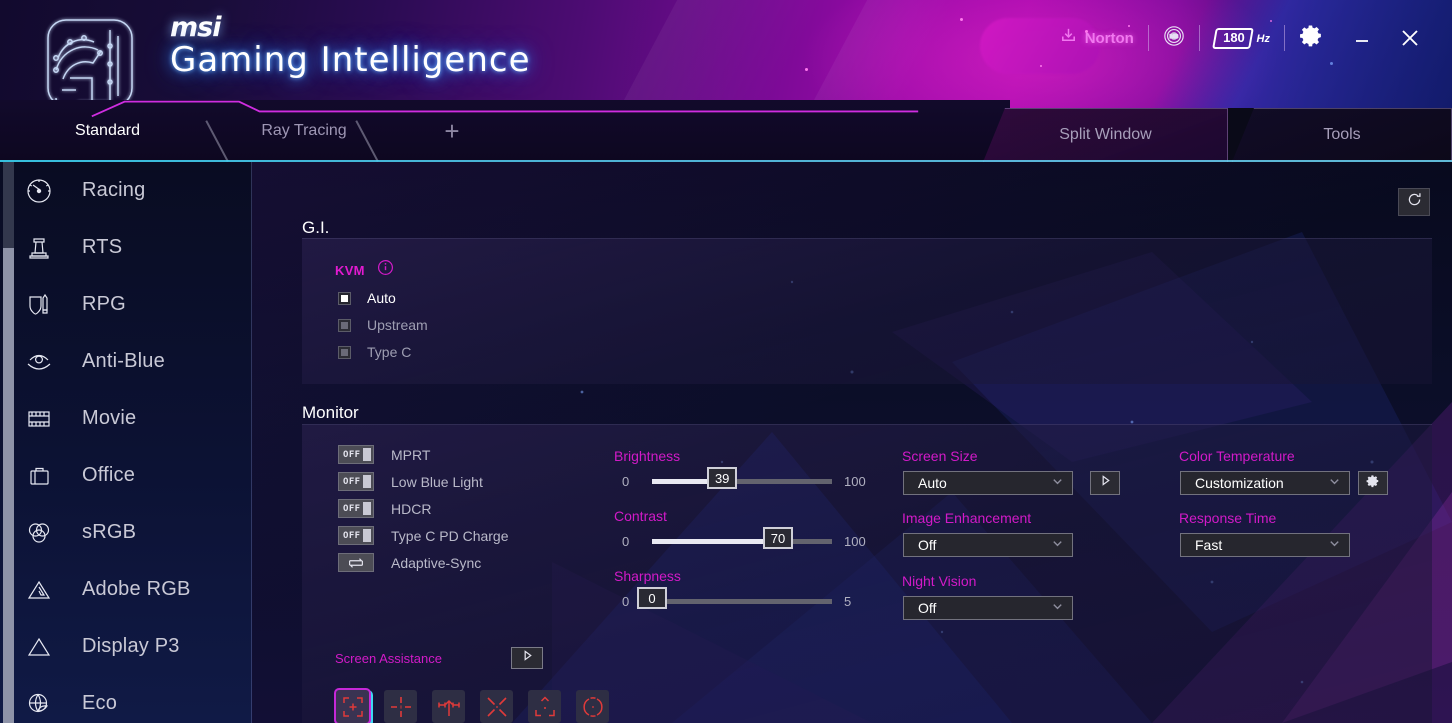  What do you see at coordinates (1174, 38) in the screenshot?
I see `rgb-button: RGB` at bounding box center [1174, 38].